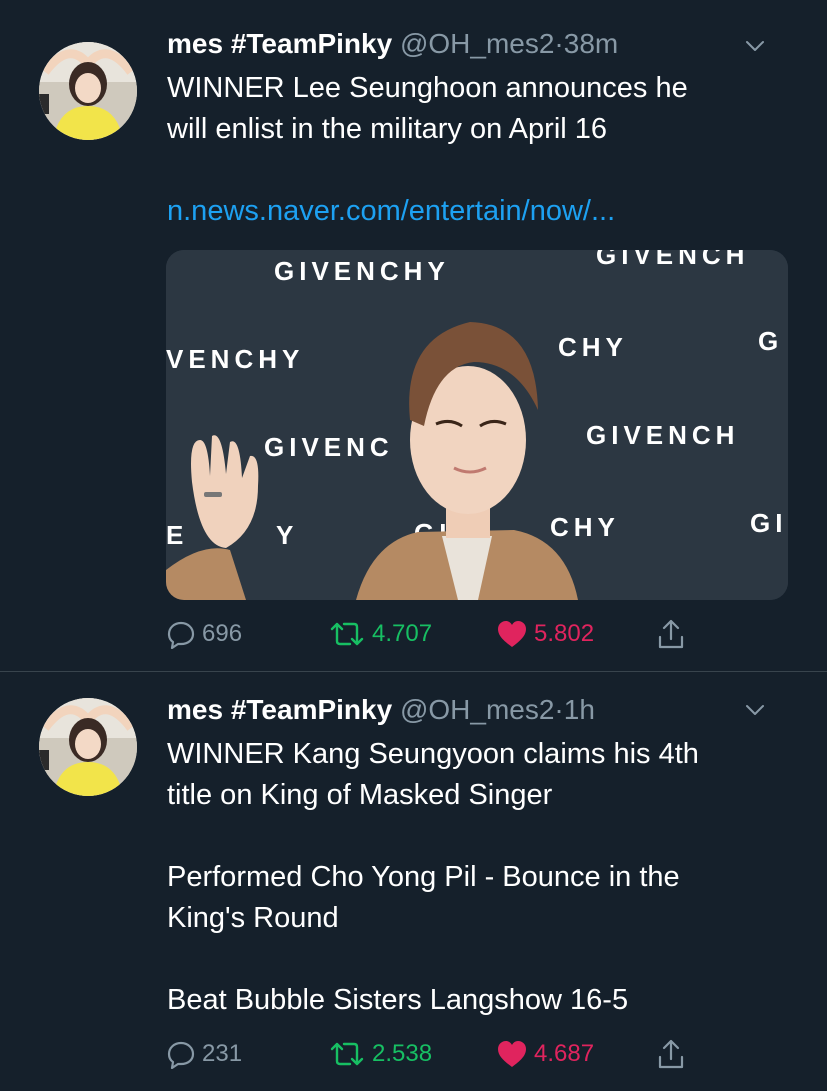 The height and width of the screenshot is (1091, 827). I want to click on tweet-header: mes #TeamPinky @OH_mes2·1h, so click(381, 710).